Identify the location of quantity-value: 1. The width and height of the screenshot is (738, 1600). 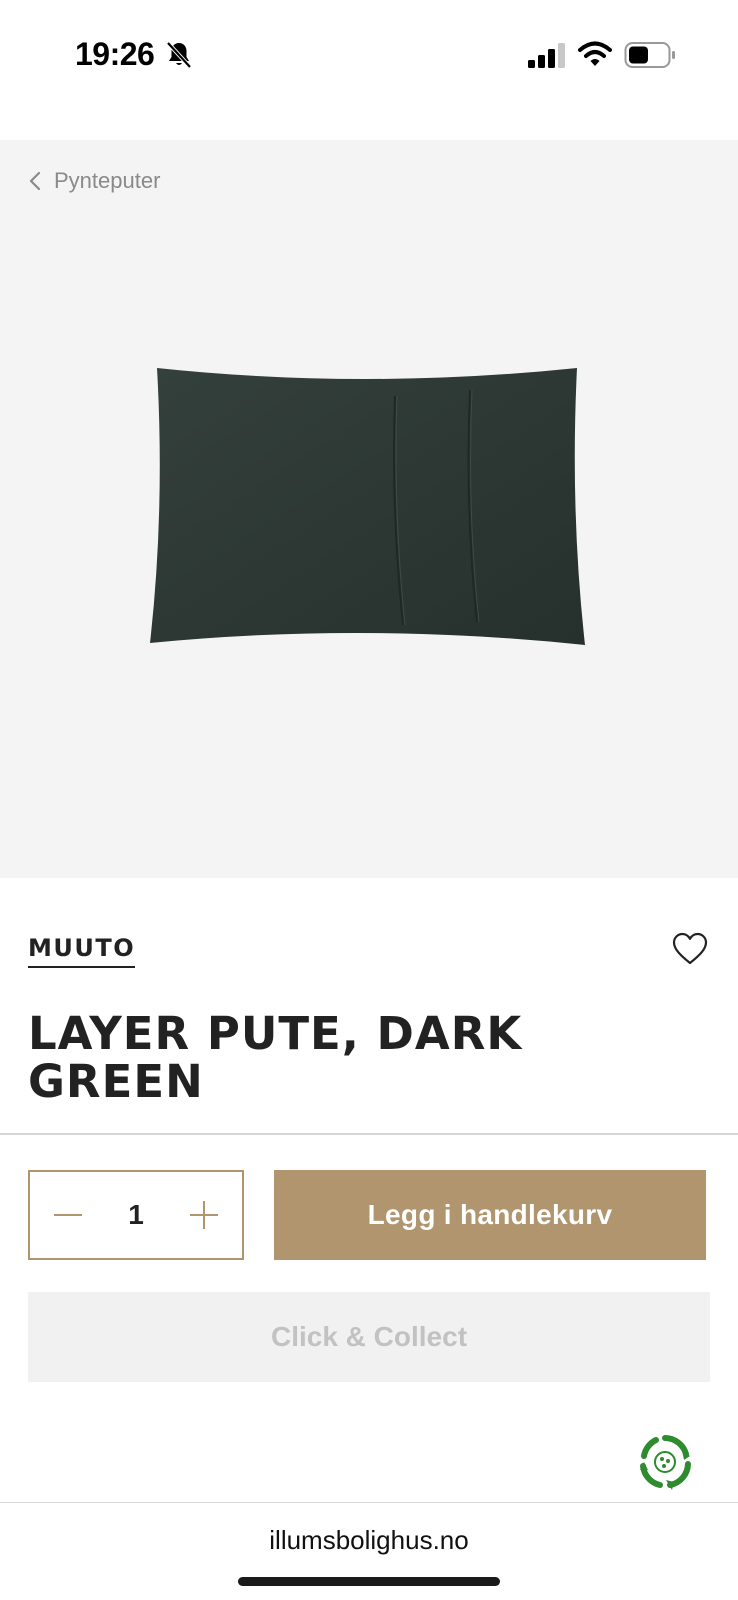
(136, 1214).